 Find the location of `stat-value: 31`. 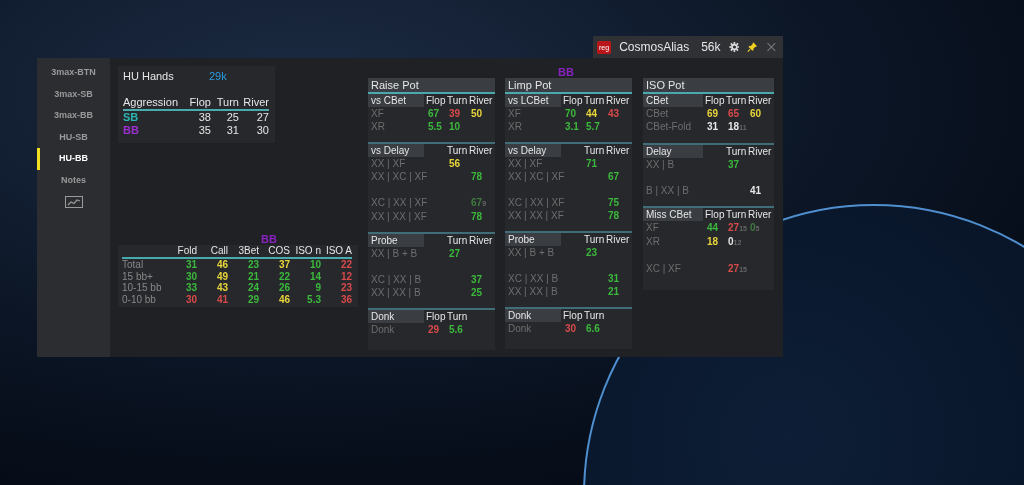

stat-value: 31 is located at coordinates (614, 278).